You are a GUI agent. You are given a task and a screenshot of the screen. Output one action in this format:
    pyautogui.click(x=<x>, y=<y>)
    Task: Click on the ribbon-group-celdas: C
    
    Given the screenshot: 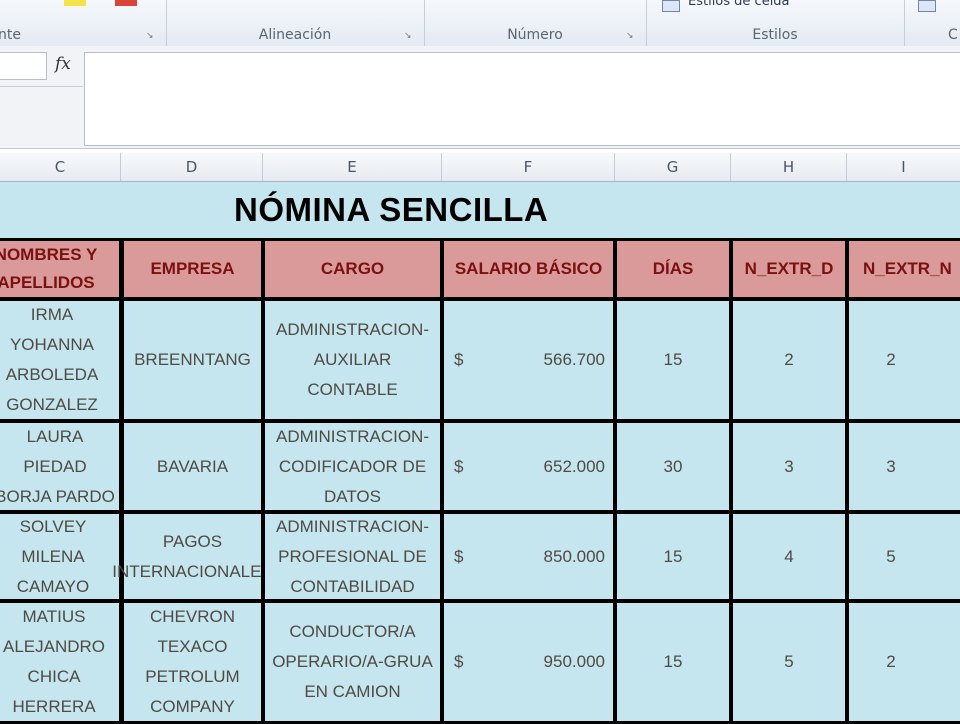 What is the action you would take?
    pyautogui.click(x=932, y=23)
    